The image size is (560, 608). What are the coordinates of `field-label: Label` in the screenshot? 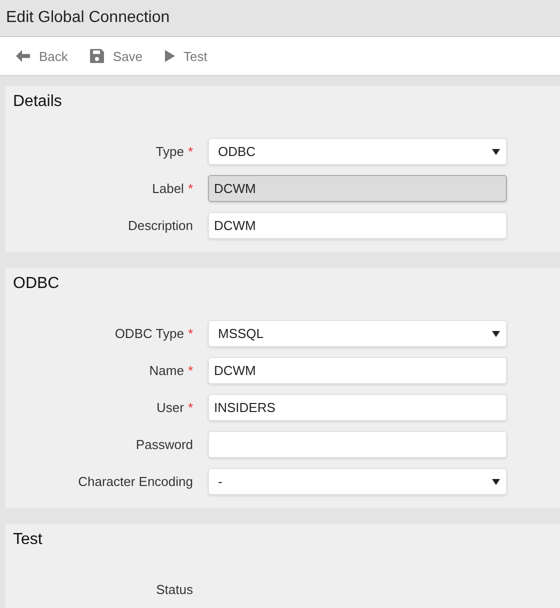 It's located at (168, 188).